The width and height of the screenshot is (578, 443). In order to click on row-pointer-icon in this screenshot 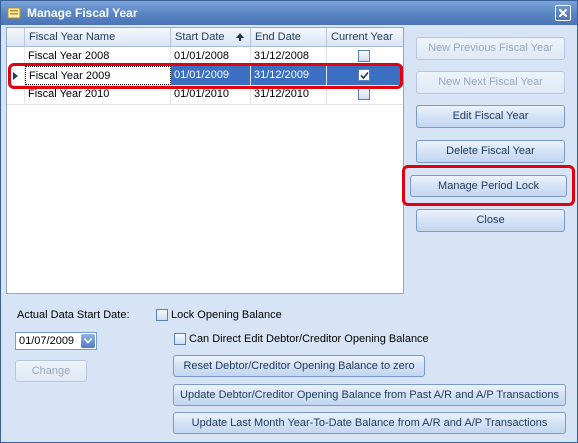, I will do `click(15, 76)`.